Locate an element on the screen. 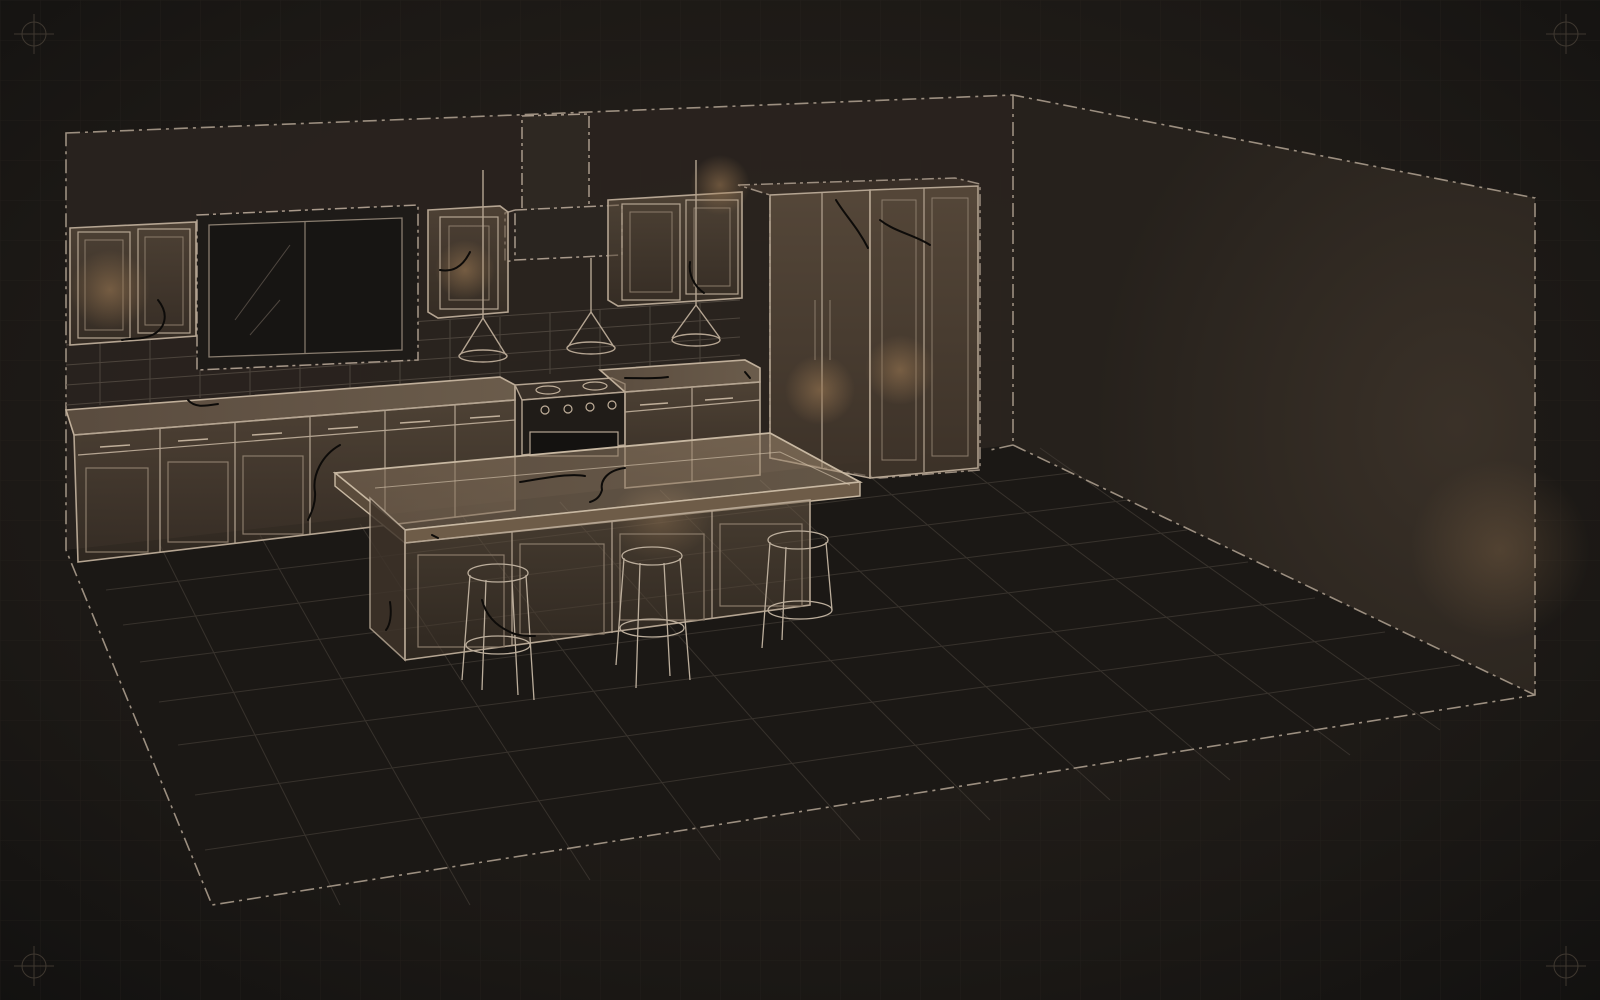 The height and width of the screenshot is (1000, 1600). stove-range is located at coordinates (569, 417).